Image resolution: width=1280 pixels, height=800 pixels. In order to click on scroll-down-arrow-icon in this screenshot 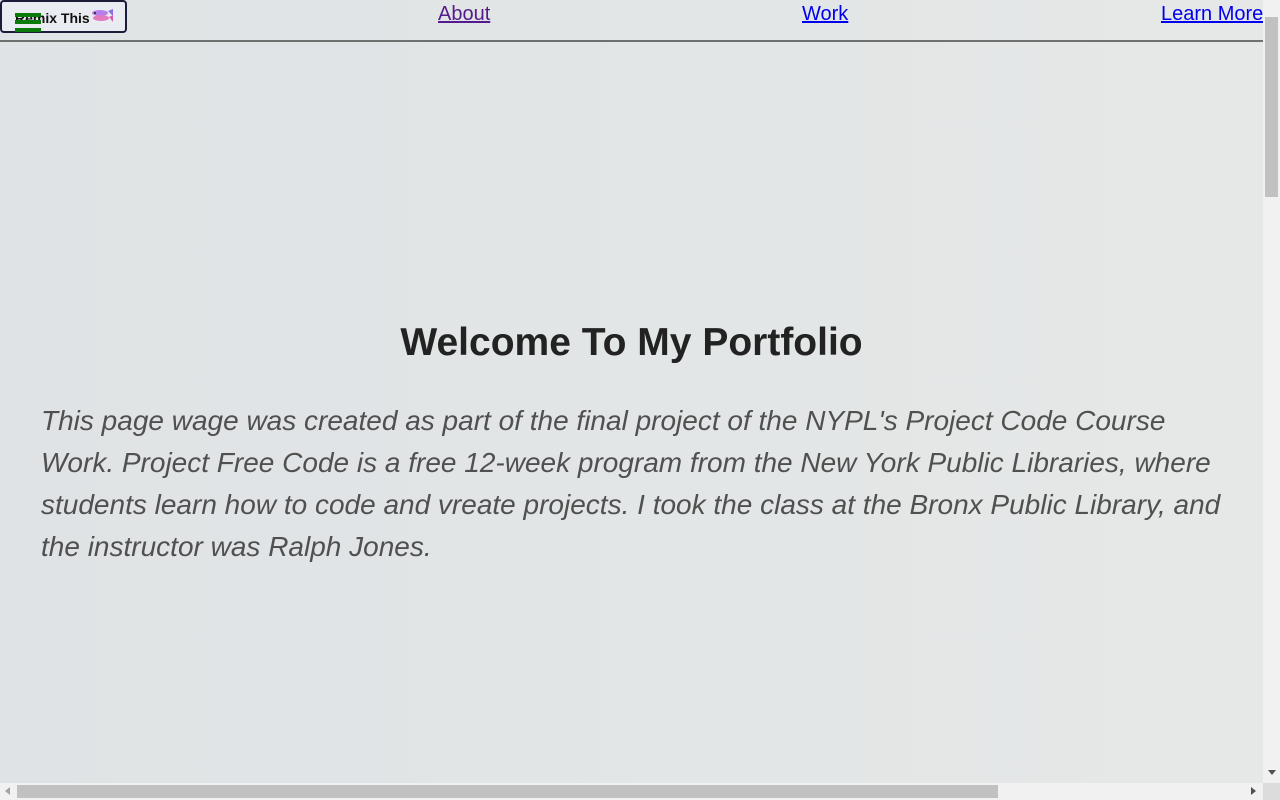, I will do `click(1272, 772)`.